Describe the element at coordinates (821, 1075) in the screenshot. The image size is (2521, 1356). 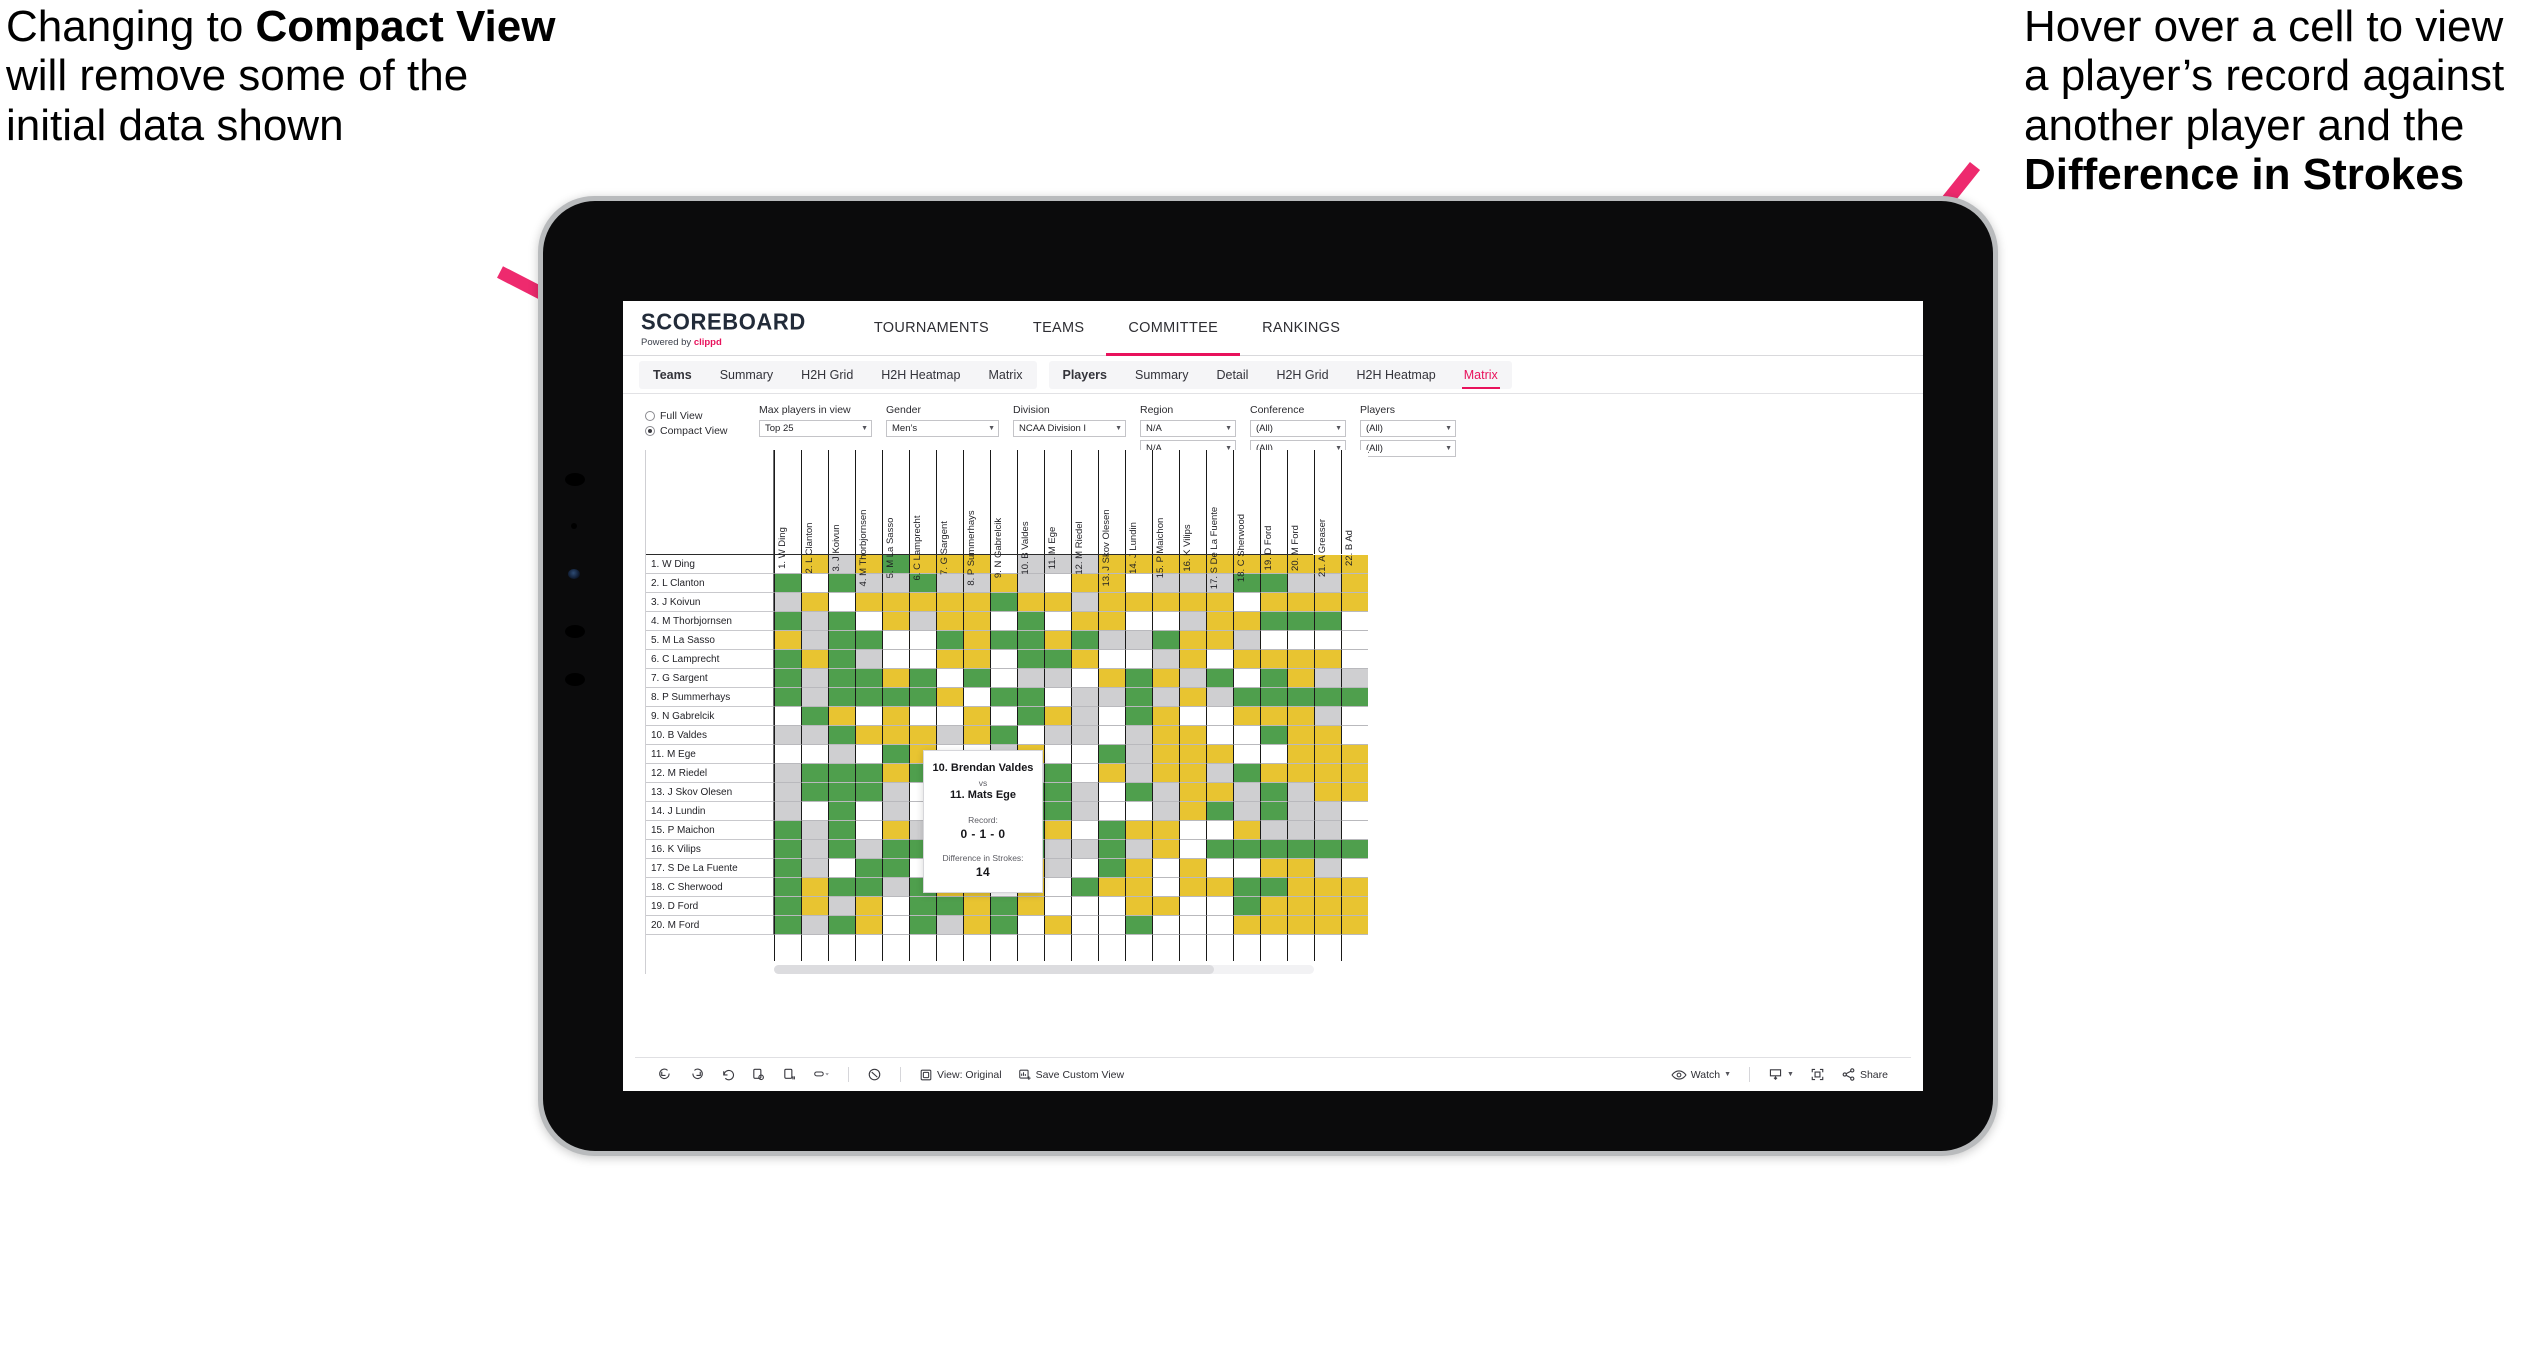
I see `highlight-button` at that location.